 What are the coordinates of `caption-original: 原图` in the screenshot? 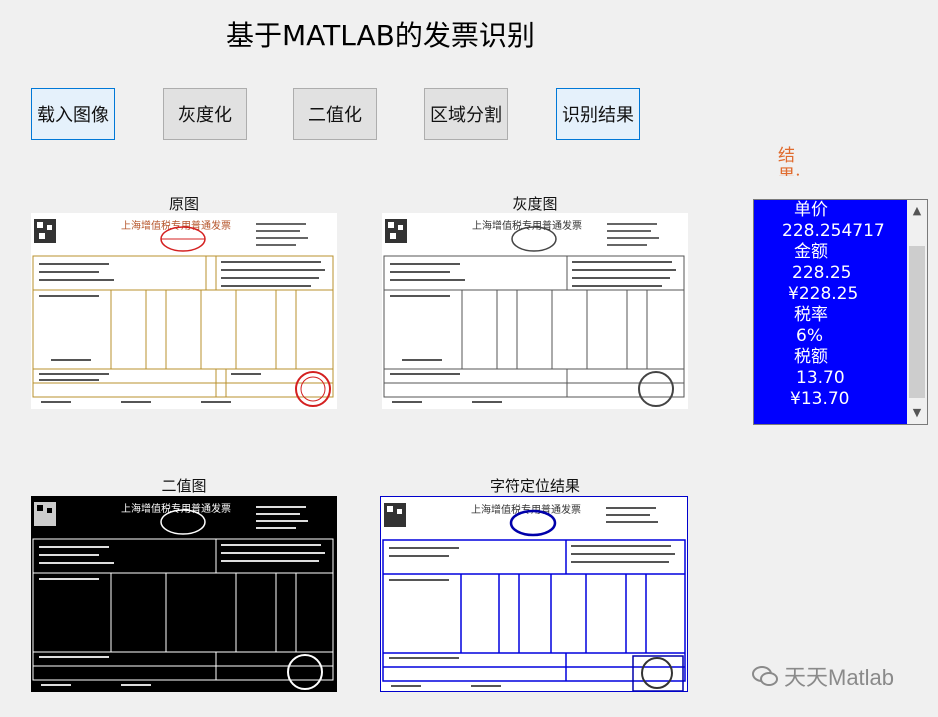 It's located at (183, 204).